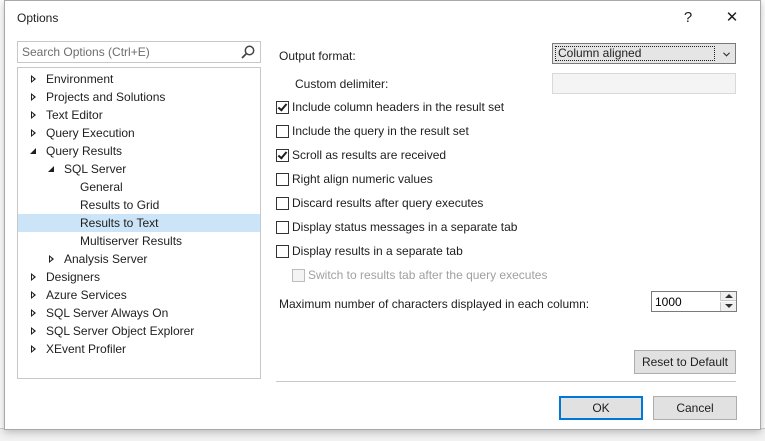  What do you see at coordinates (80, 79) in the screenshot?
I see `tree-item-label: Environment` at bounding box center [80, 79].